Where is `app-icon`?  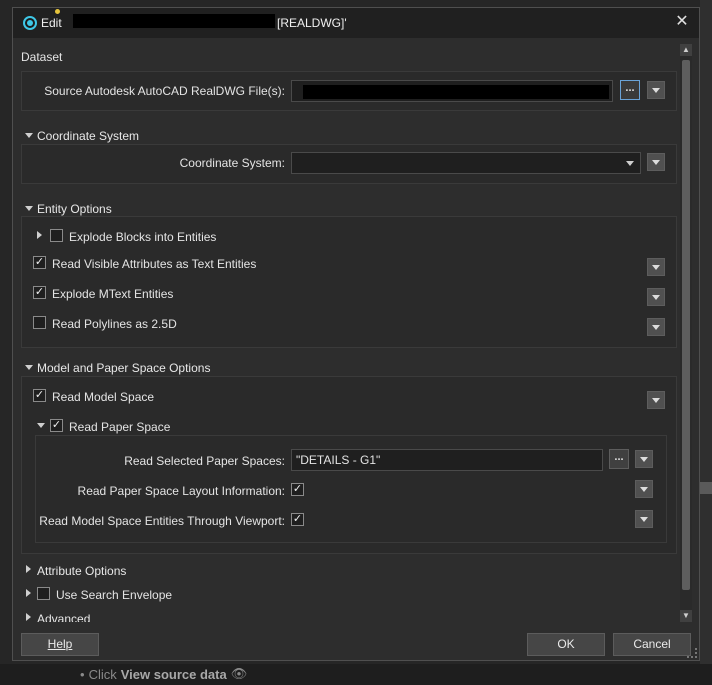
app-icon is located at coordinates (30, 23).